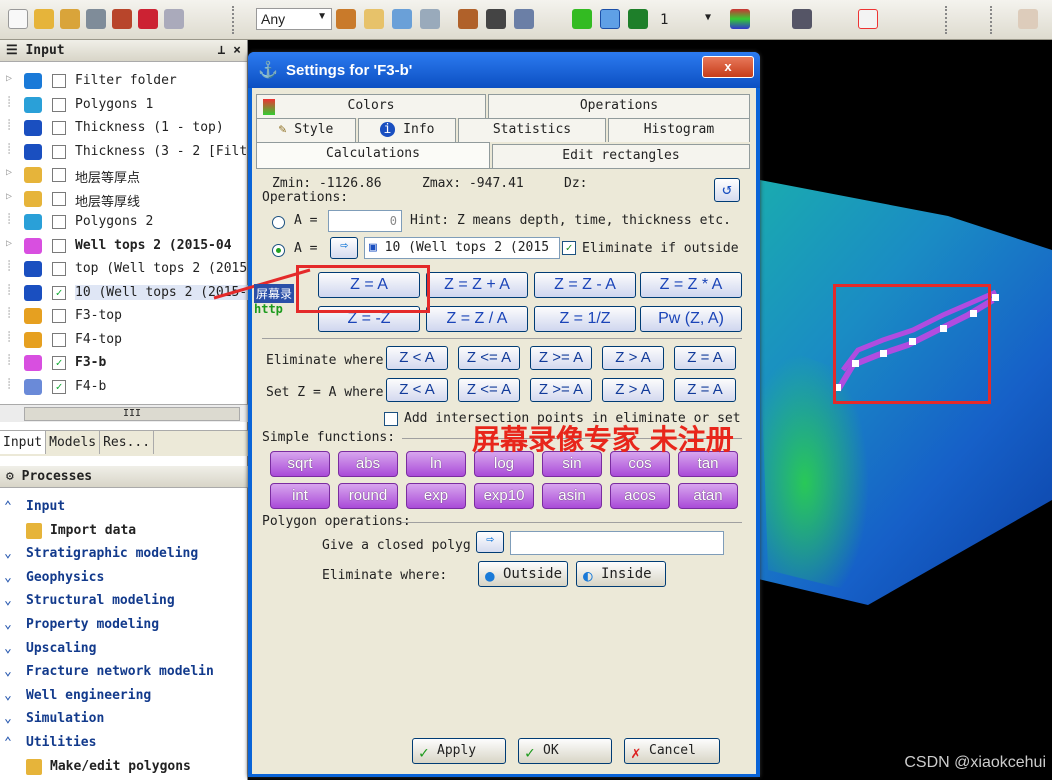 Image resolution: width=1052 pixels, height=780 pixels. What do you see at coordinates (124, 387) in the screenshot?
I see `tree-item: ┊ ✓ F4-b` at bounding box center [124, 387].